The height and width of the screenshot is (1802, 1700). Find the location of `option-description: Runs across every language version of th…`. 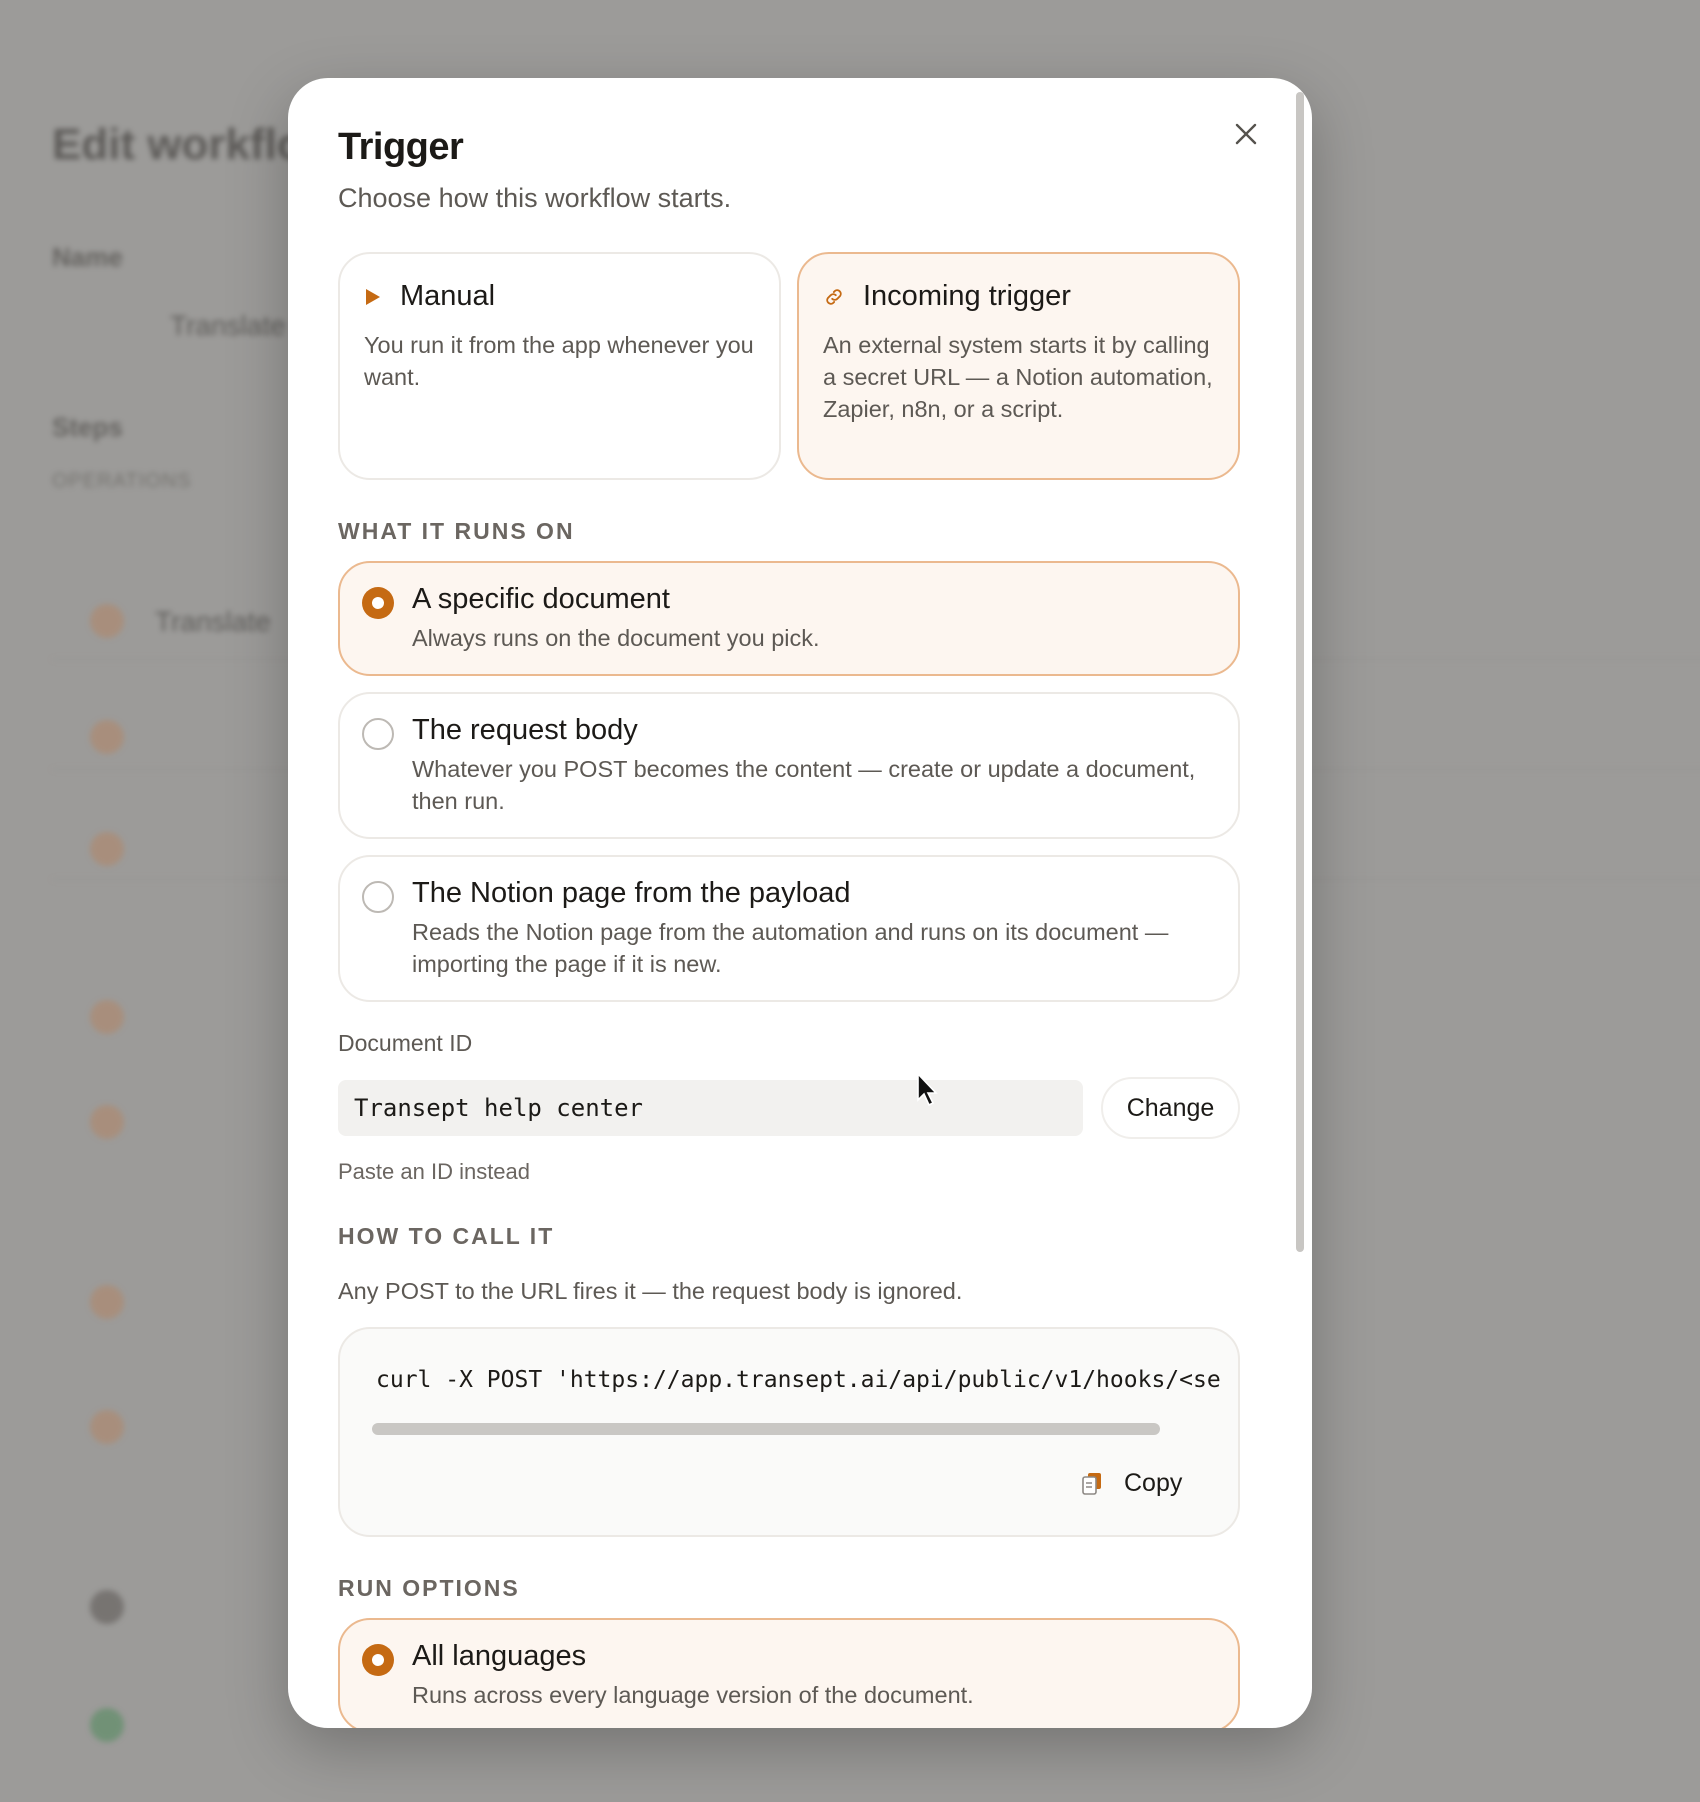

option-description: Runs across every language version of th… is located at coordinates (693, 1695).